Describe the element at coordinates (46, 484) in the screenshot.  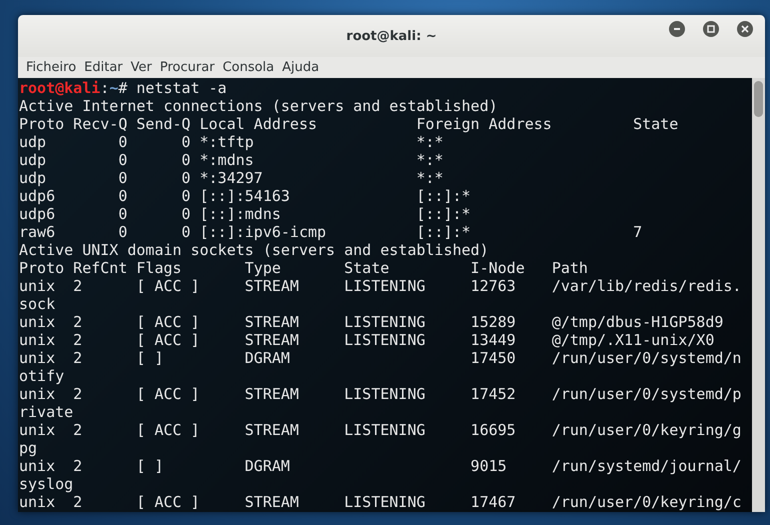
I see `output-line: syslog` at that location.